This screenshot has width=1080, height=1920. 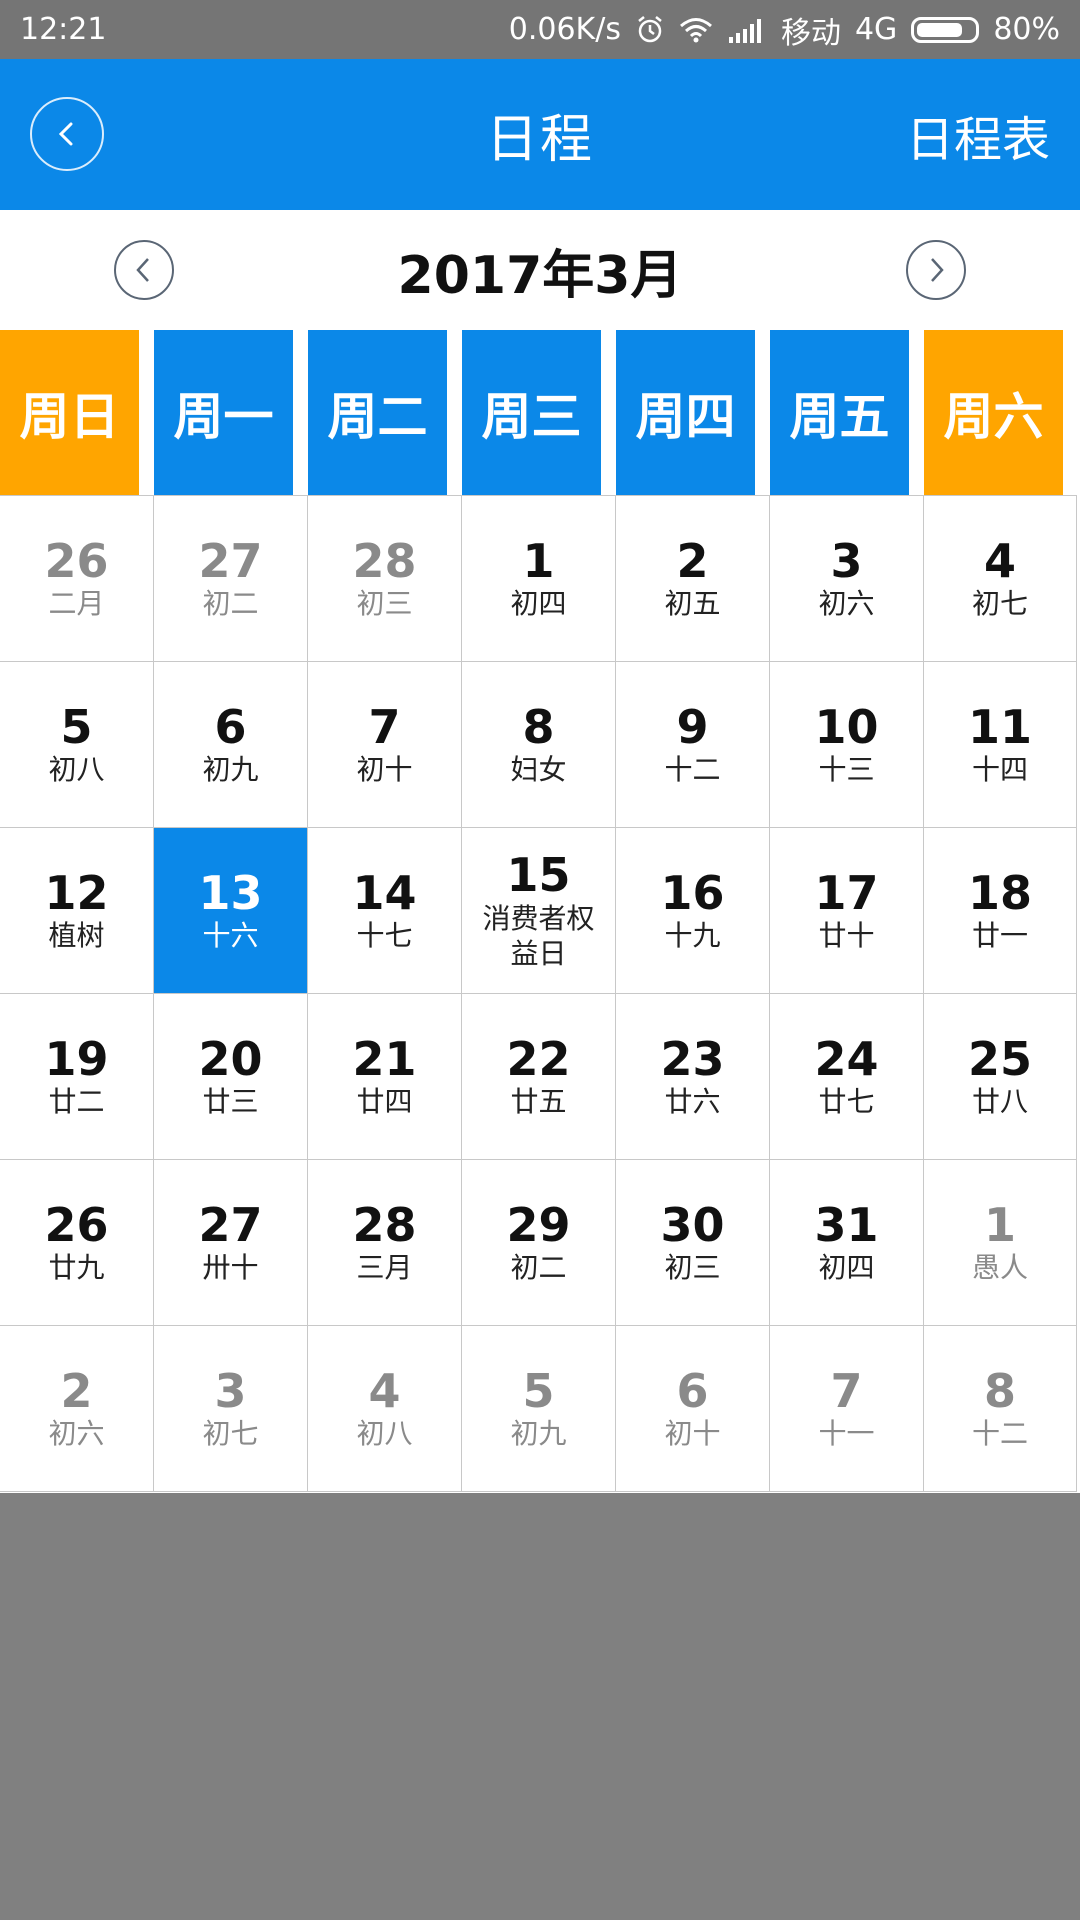 What do you see at coordinates (999, 1058) in the screenshot?
I see `day-number: 25` at bounding box center [999, 1058].